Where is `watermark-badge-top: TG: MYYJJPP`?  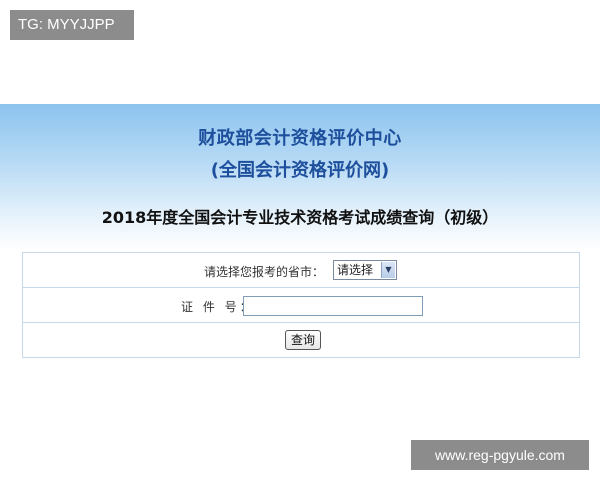
watermark-badge-top: TG: MYYJJPP is located at coordinates (72, 25).